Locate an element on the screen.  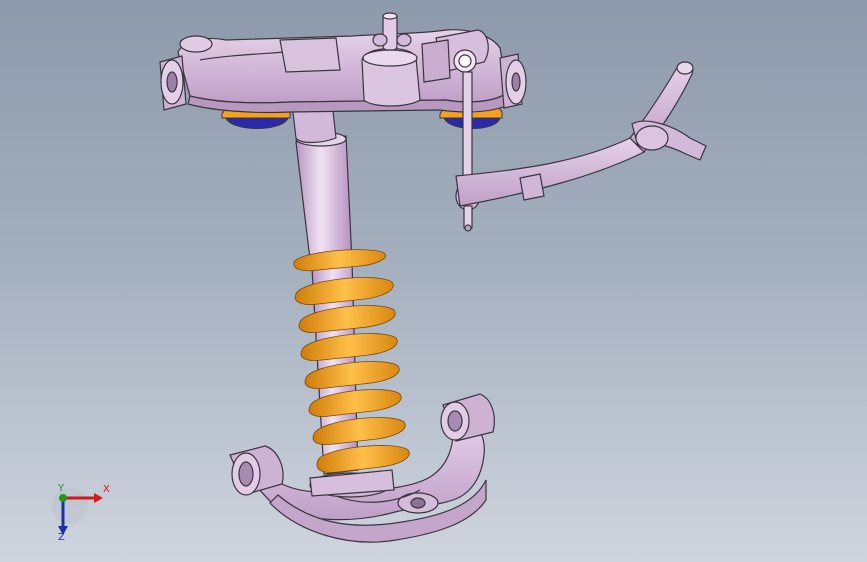
crossmember-left-flange is located at coordinates (173, 83).